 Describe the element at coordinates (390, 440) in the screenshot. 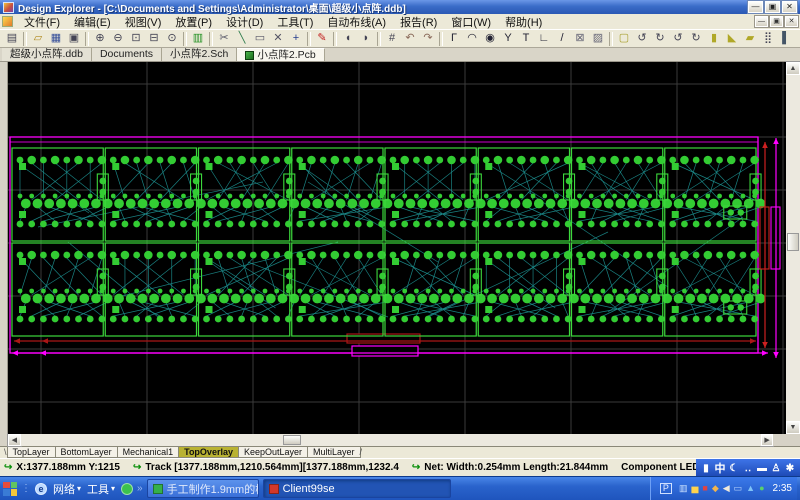

I see `horizontal-scroll-track` at that location.